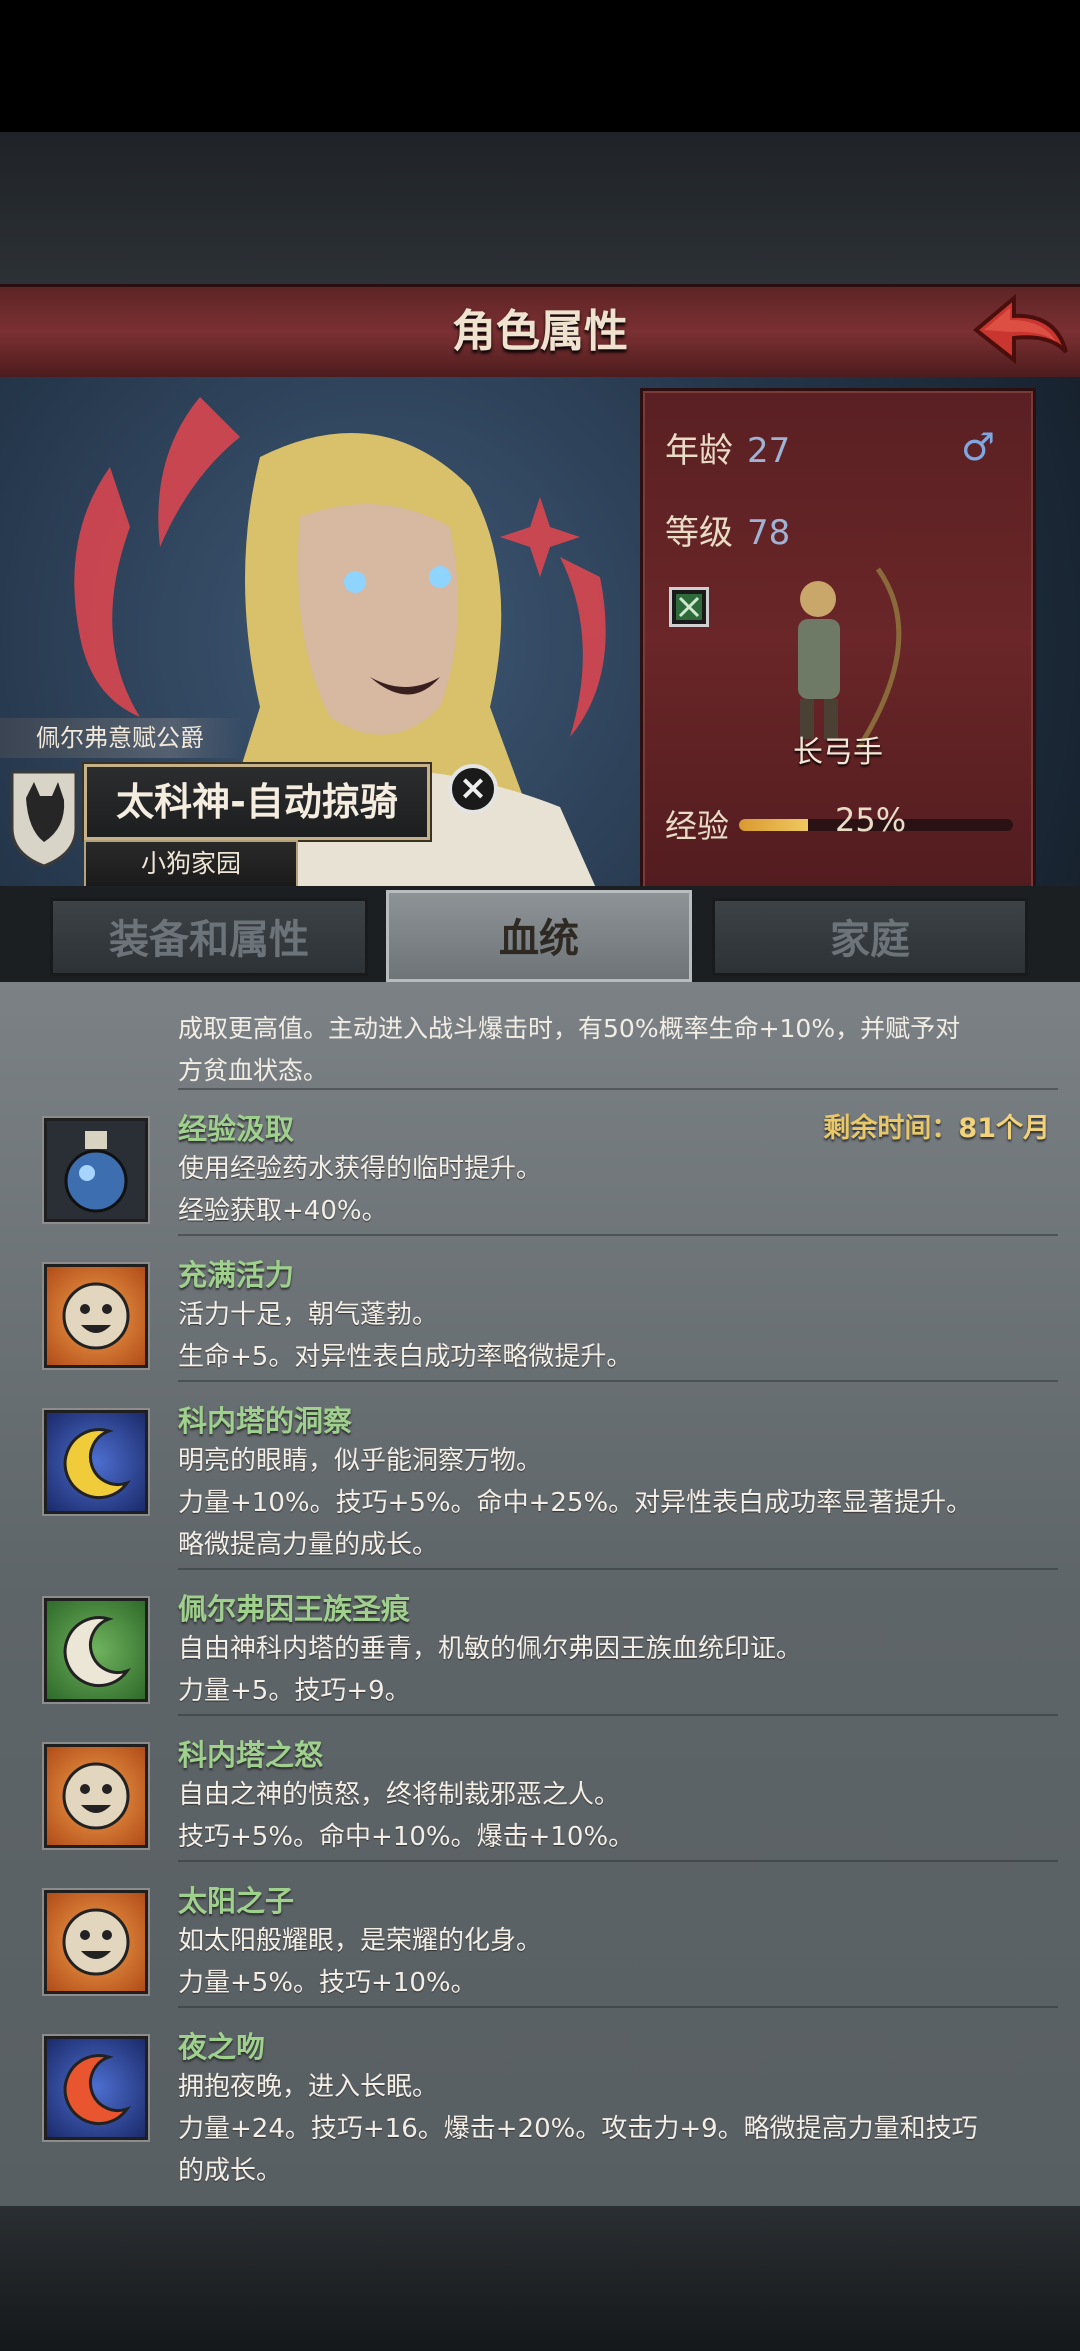 This screenshot has width=1080, height=2351. Describe the element at coordinates (96, 2088) in the screenshot. I see `moon-red-icon` at that location.